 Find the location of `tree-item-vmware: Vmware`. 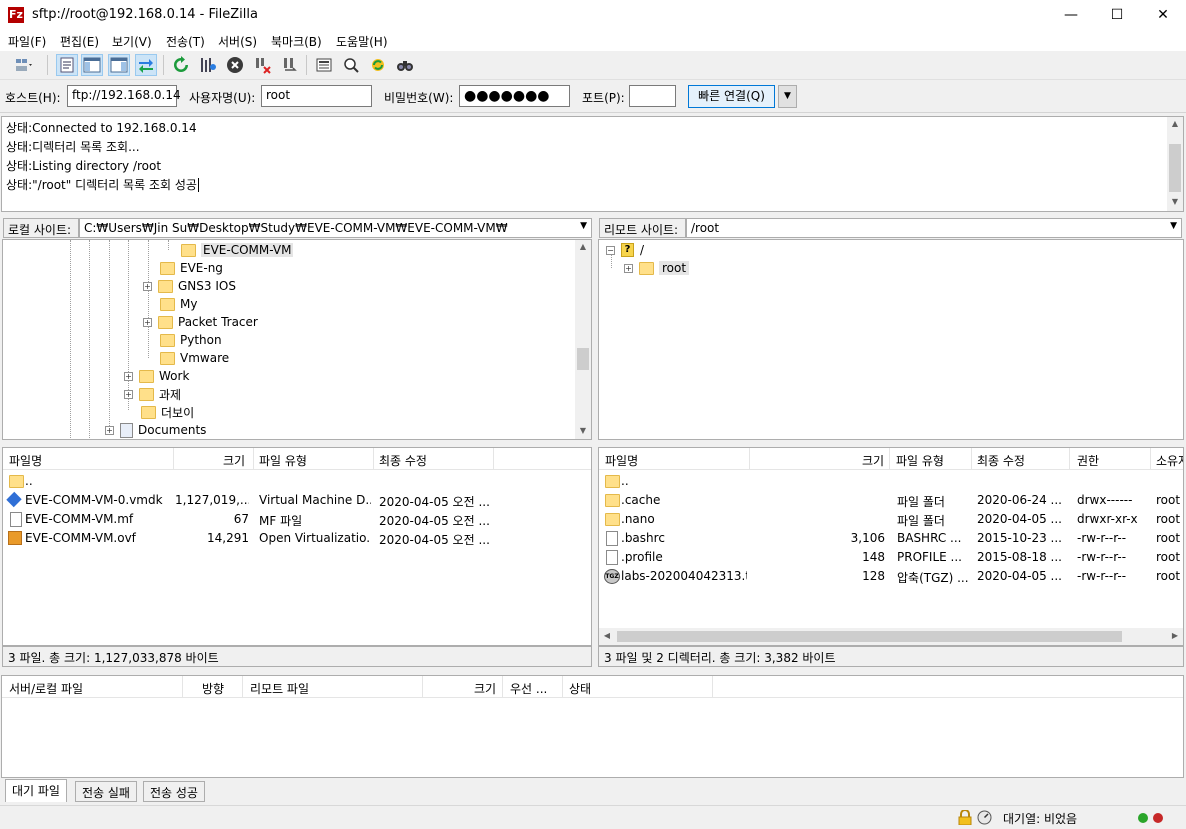

tree-item-vmware: Vmware is located at coordinates (194, 358).